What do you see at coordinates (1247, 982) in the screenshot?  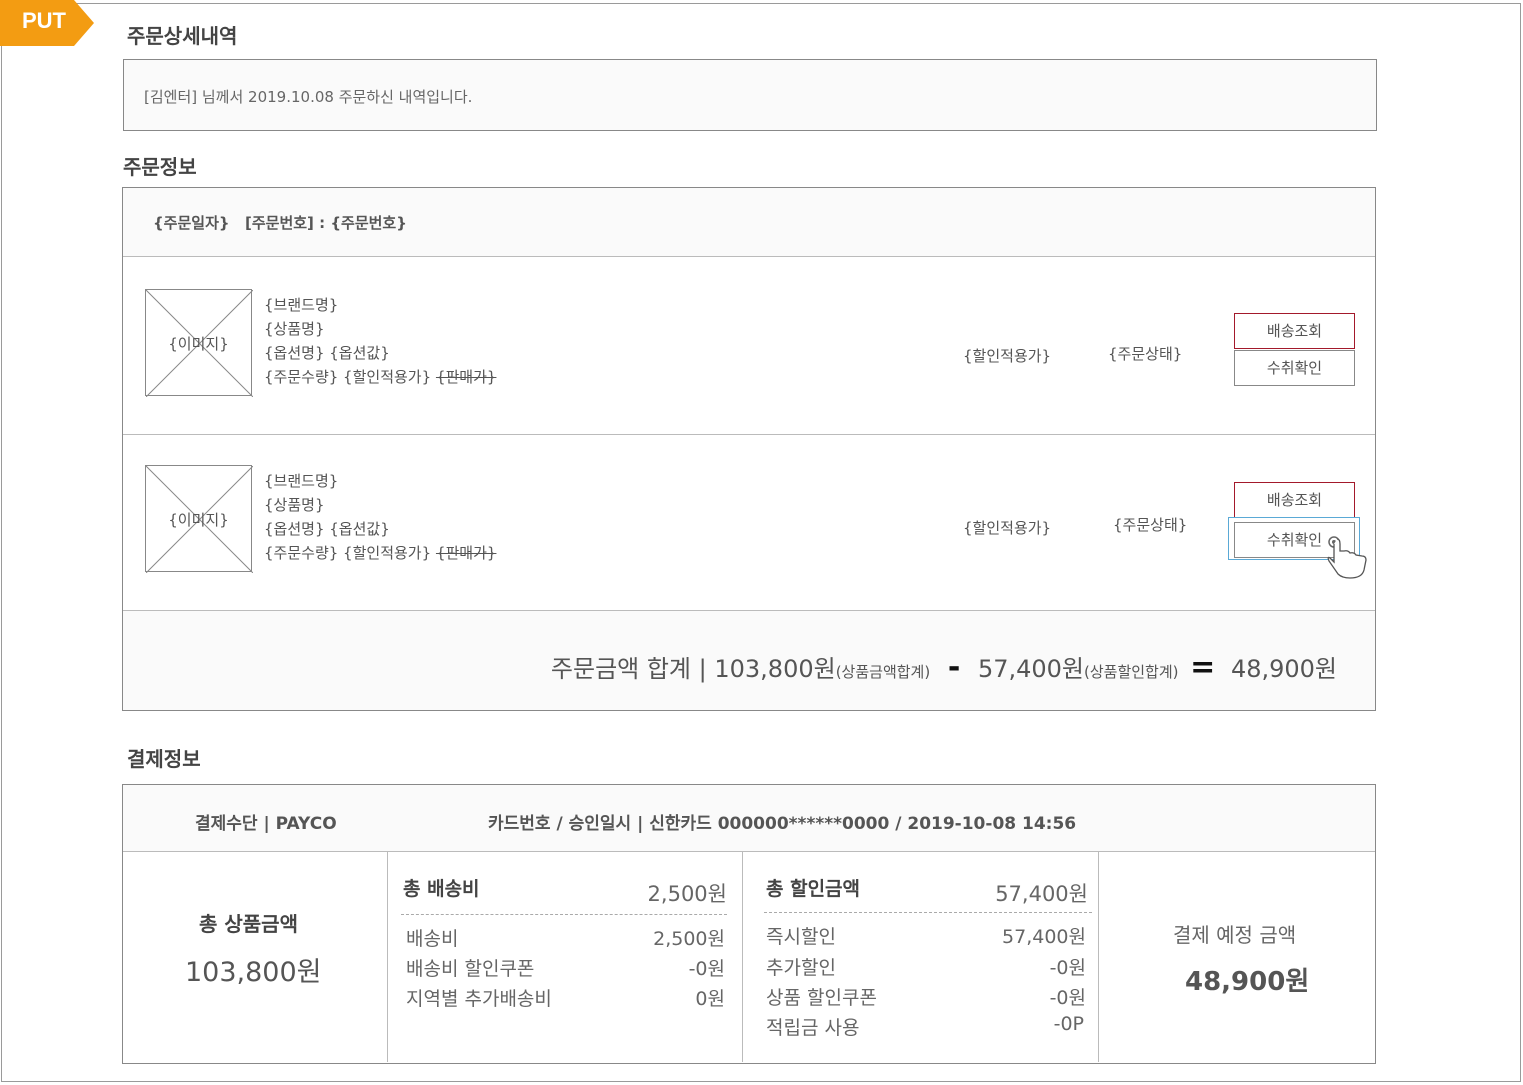 I see `expected-amount-value: 48,900원` at bounding box center [1247, 982].